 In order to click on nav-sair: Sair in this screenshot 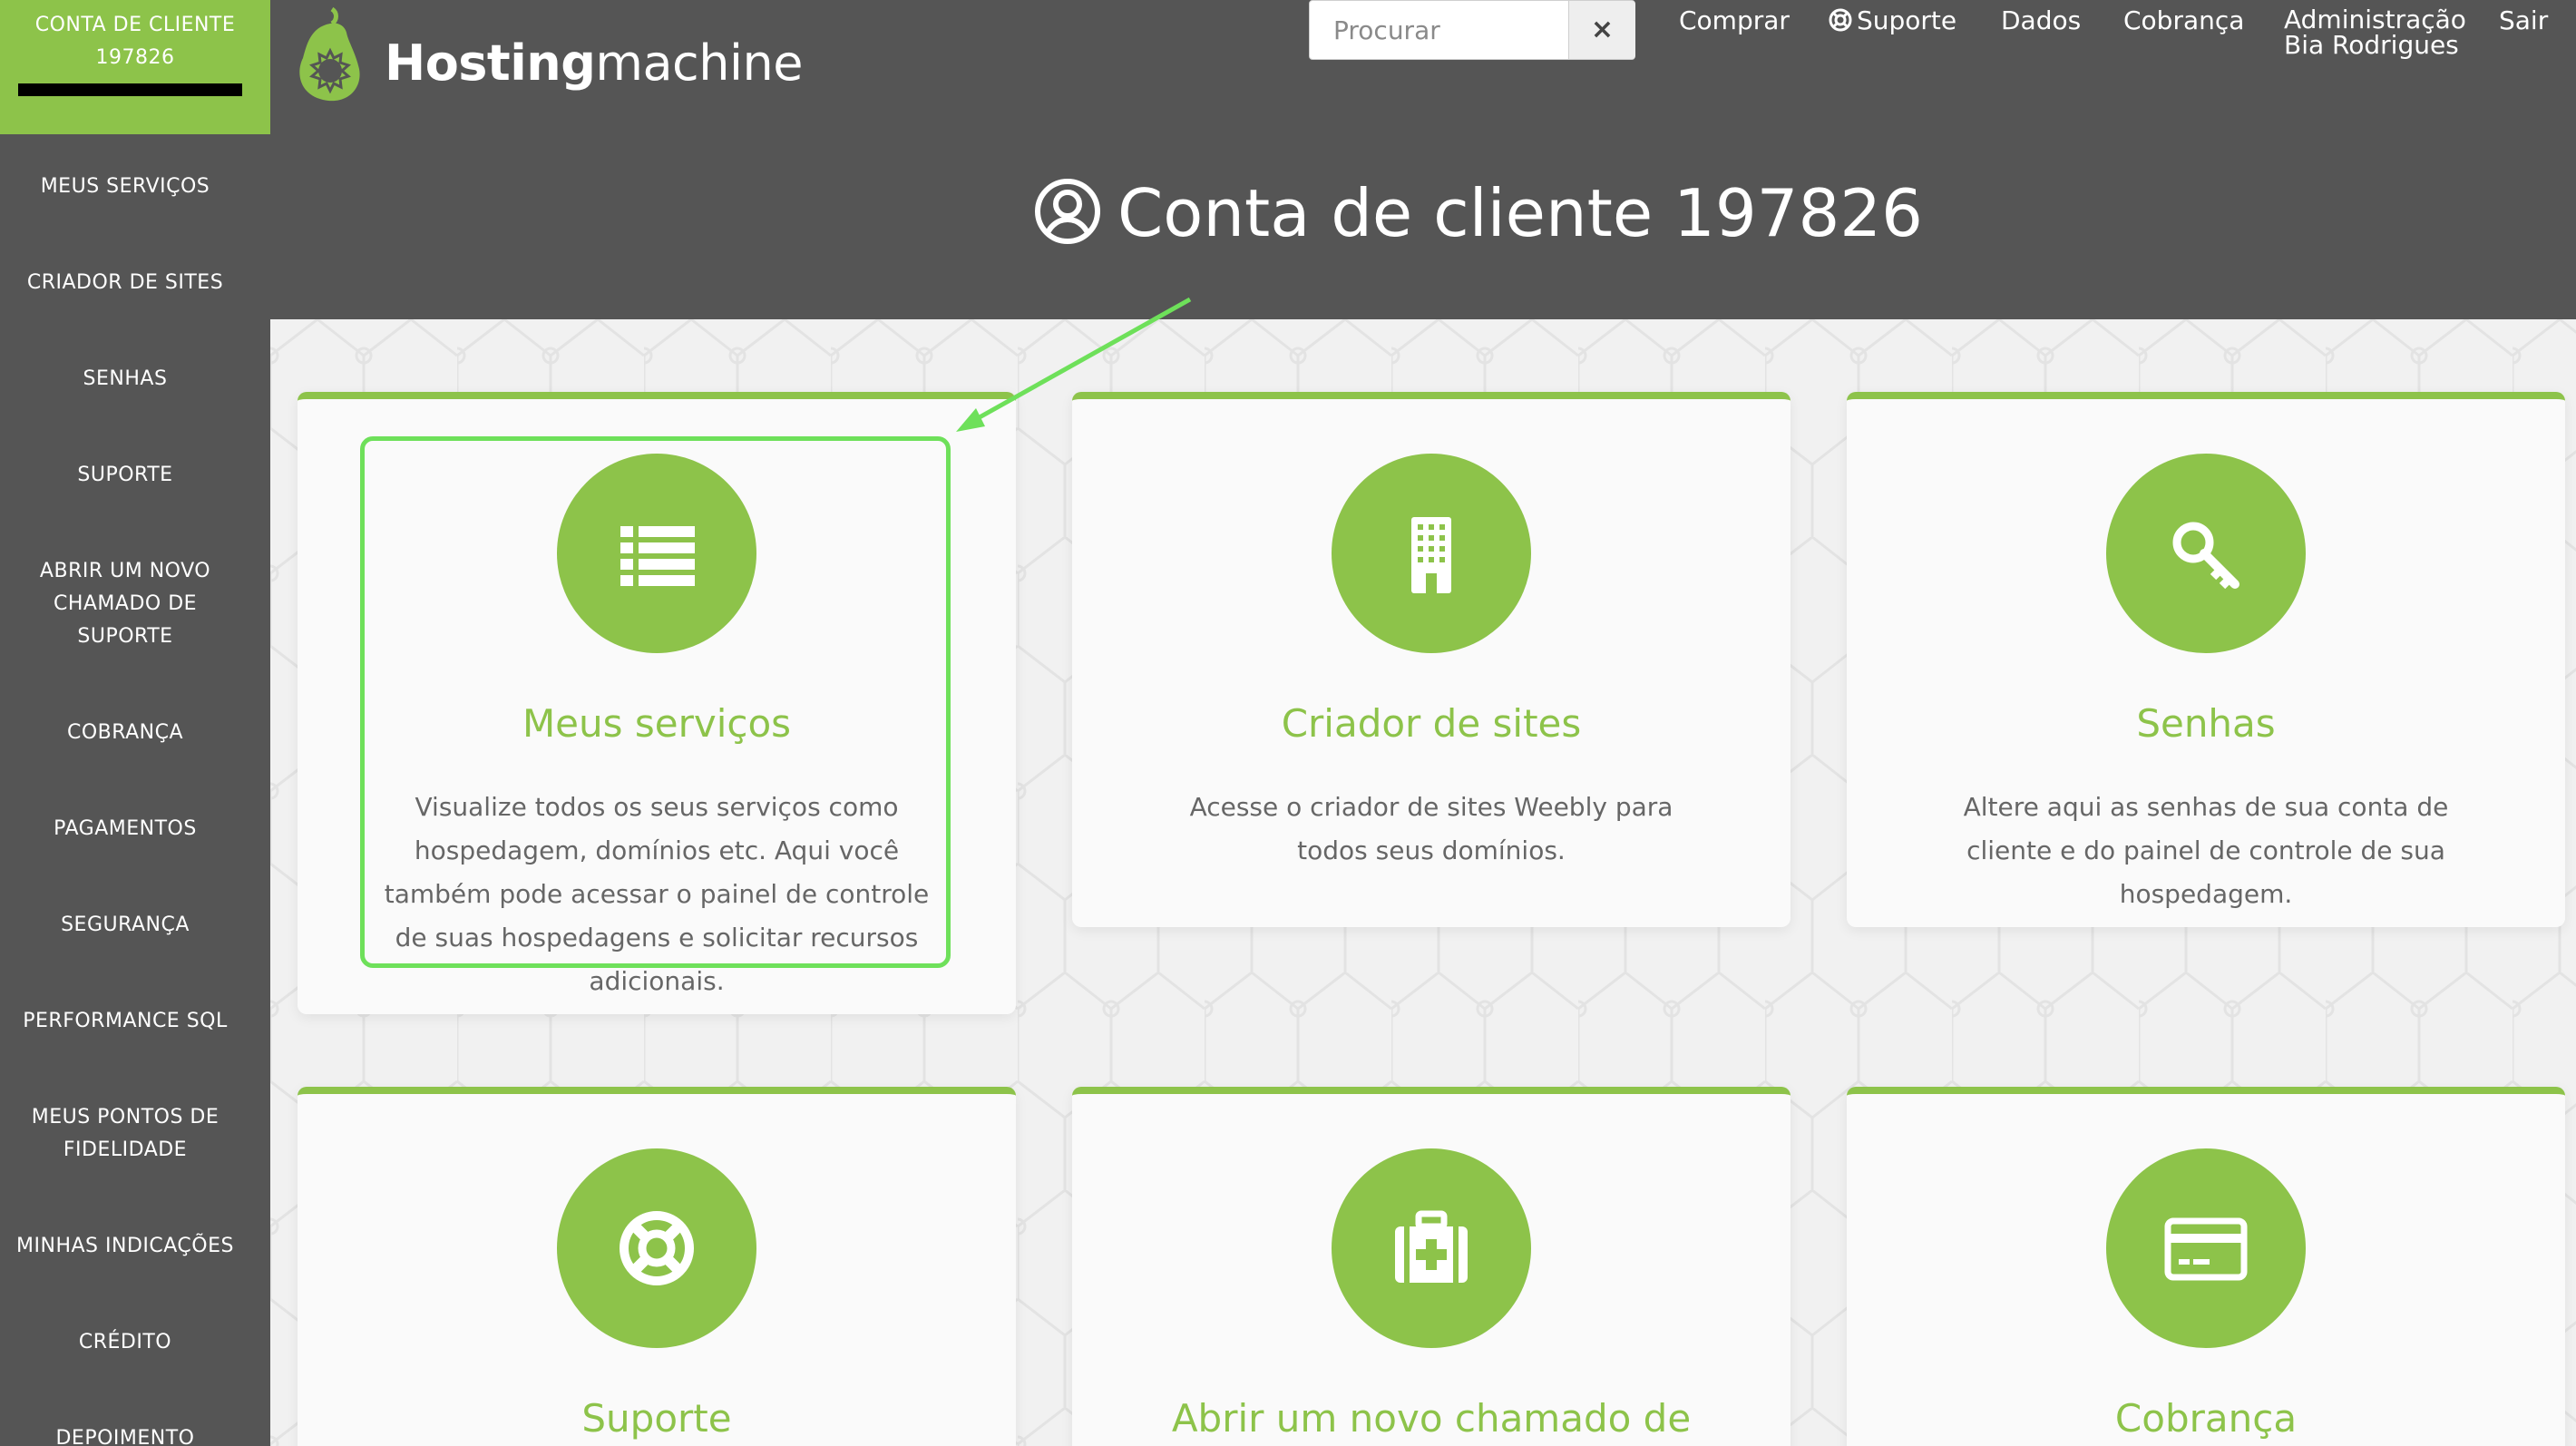, I will do `click(2523, 21)`.